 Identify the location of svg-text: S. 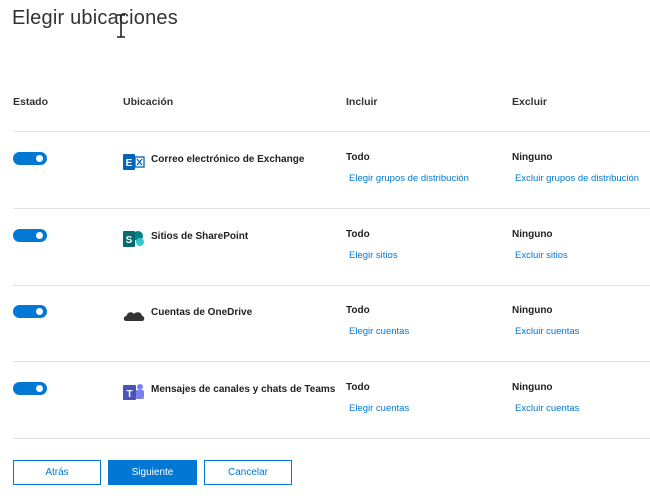
(129, 240).